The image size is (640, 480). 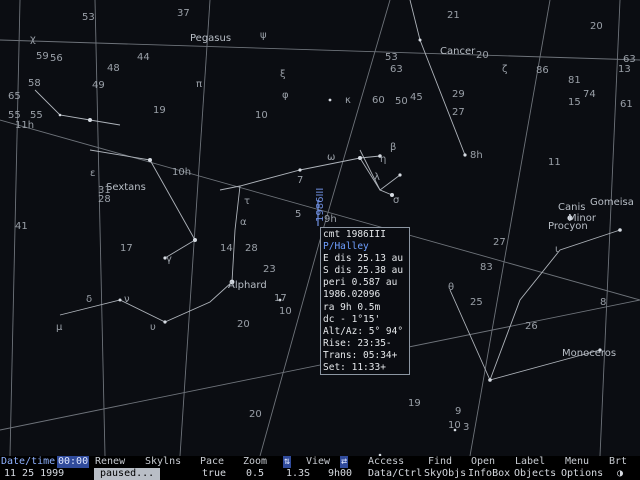 What do you see at coordinates (247, 201) in the screenshot?
I see `label: τ` at bounding box center [247, 201].